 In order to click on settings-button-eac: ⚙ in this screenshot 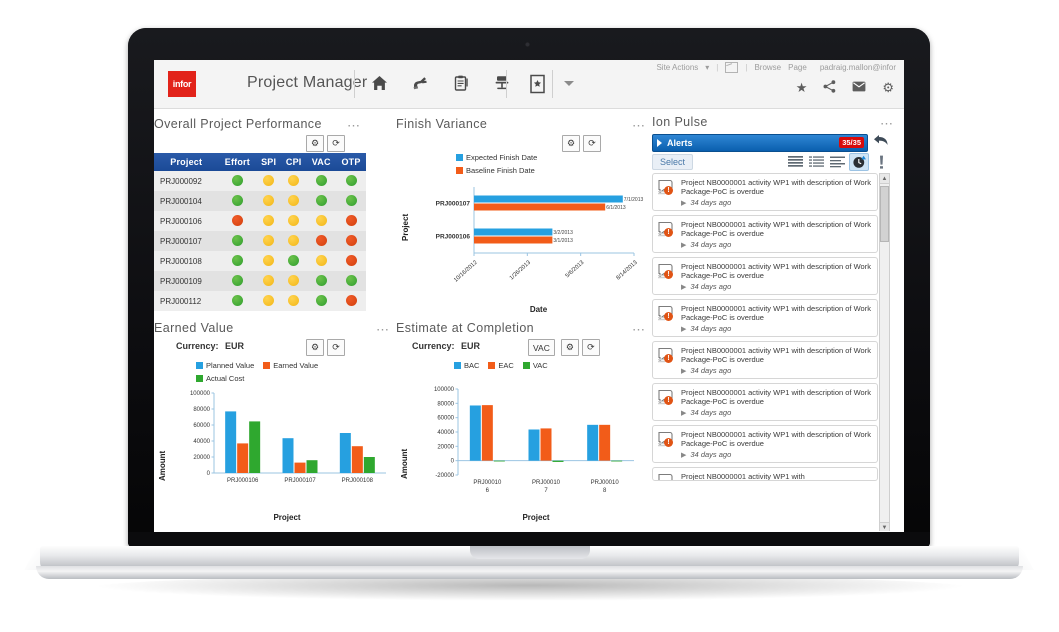, I will do `click(569, 347)`.